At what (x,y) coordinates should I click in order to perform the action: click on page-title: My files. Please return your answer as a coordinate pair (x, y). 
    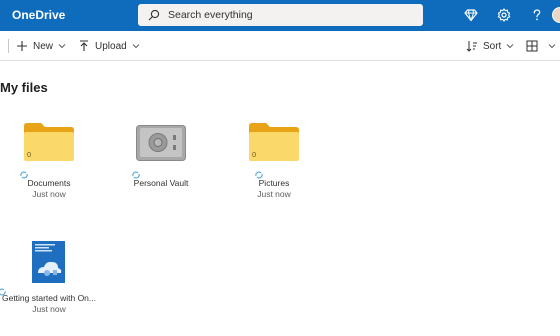
    Looking at the image, I should click on (24, 87).